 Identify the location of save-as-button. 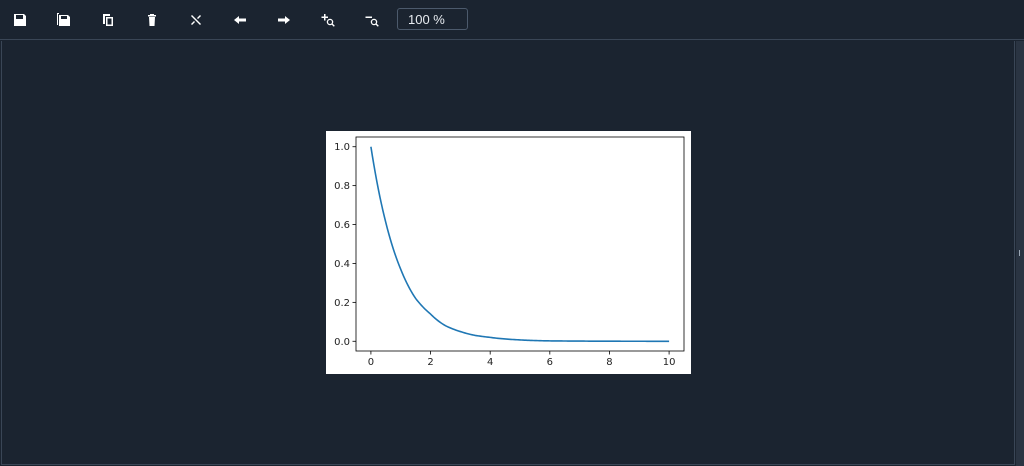
(64, 20).